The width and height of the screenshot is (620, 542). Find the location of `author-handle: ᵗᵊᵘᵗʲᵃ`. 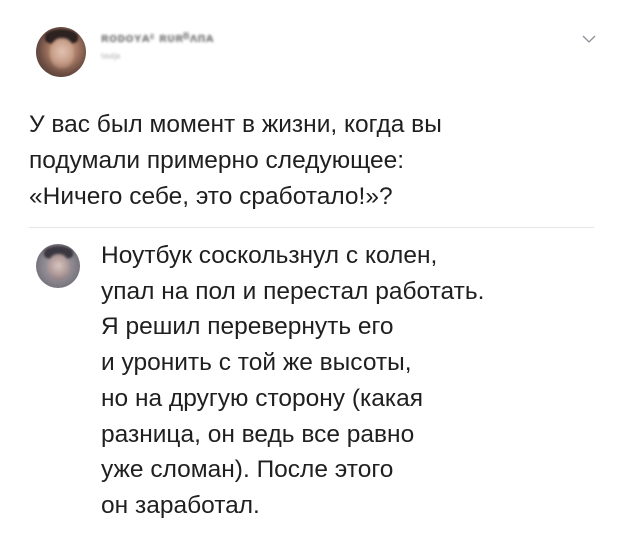

author-handle: ᵗᵊᵘᵗʲᵃ is located at coordinates (110, 58).